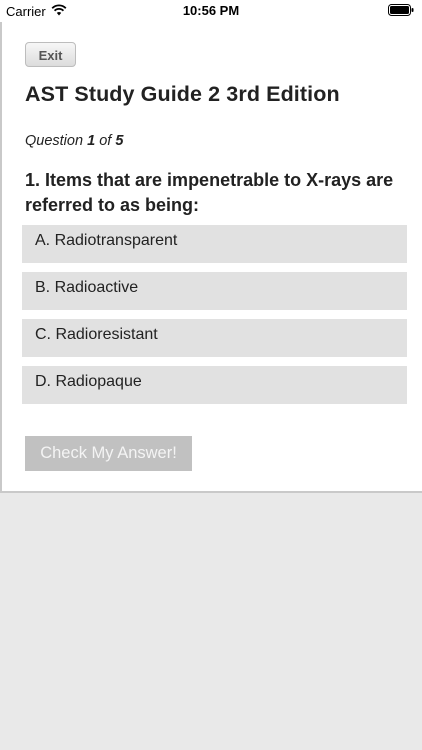  Describe the element at coordinates (54, 141) in the screenshot. I see `question-counter-prefix: Question` at that location.